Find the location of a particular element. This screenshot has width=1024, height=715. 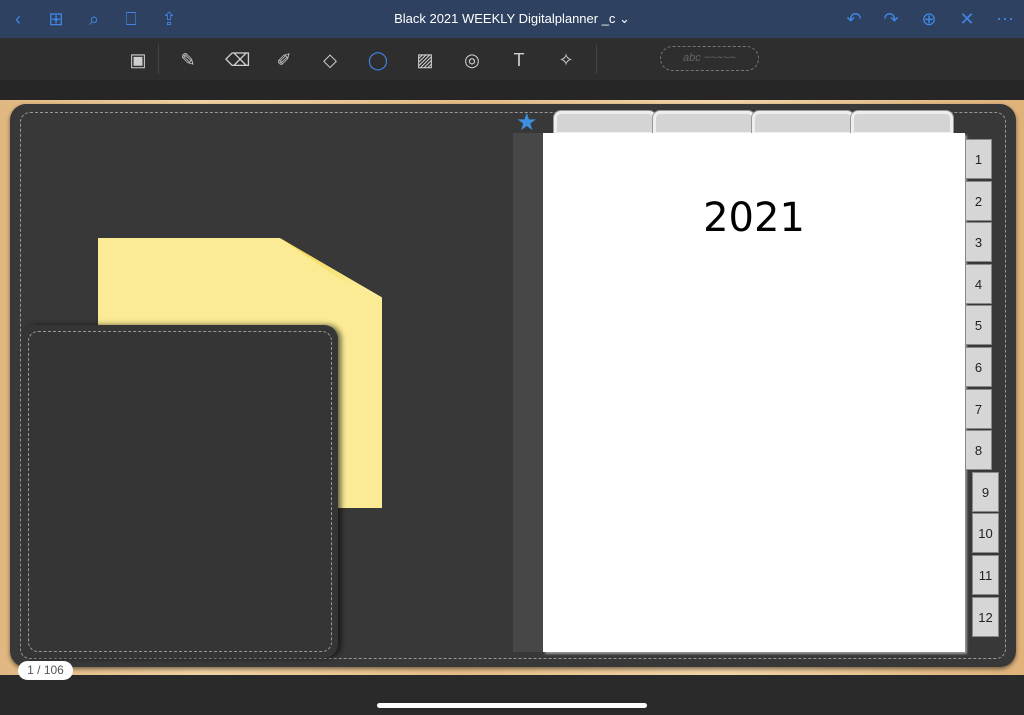

stitching is located at coordinates (180, 491).